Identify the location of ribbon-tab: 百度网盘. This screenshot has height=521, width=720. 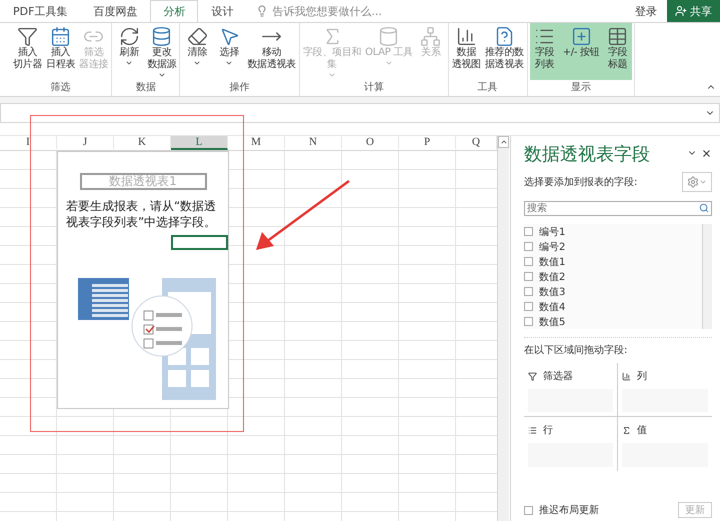
(115, 11).